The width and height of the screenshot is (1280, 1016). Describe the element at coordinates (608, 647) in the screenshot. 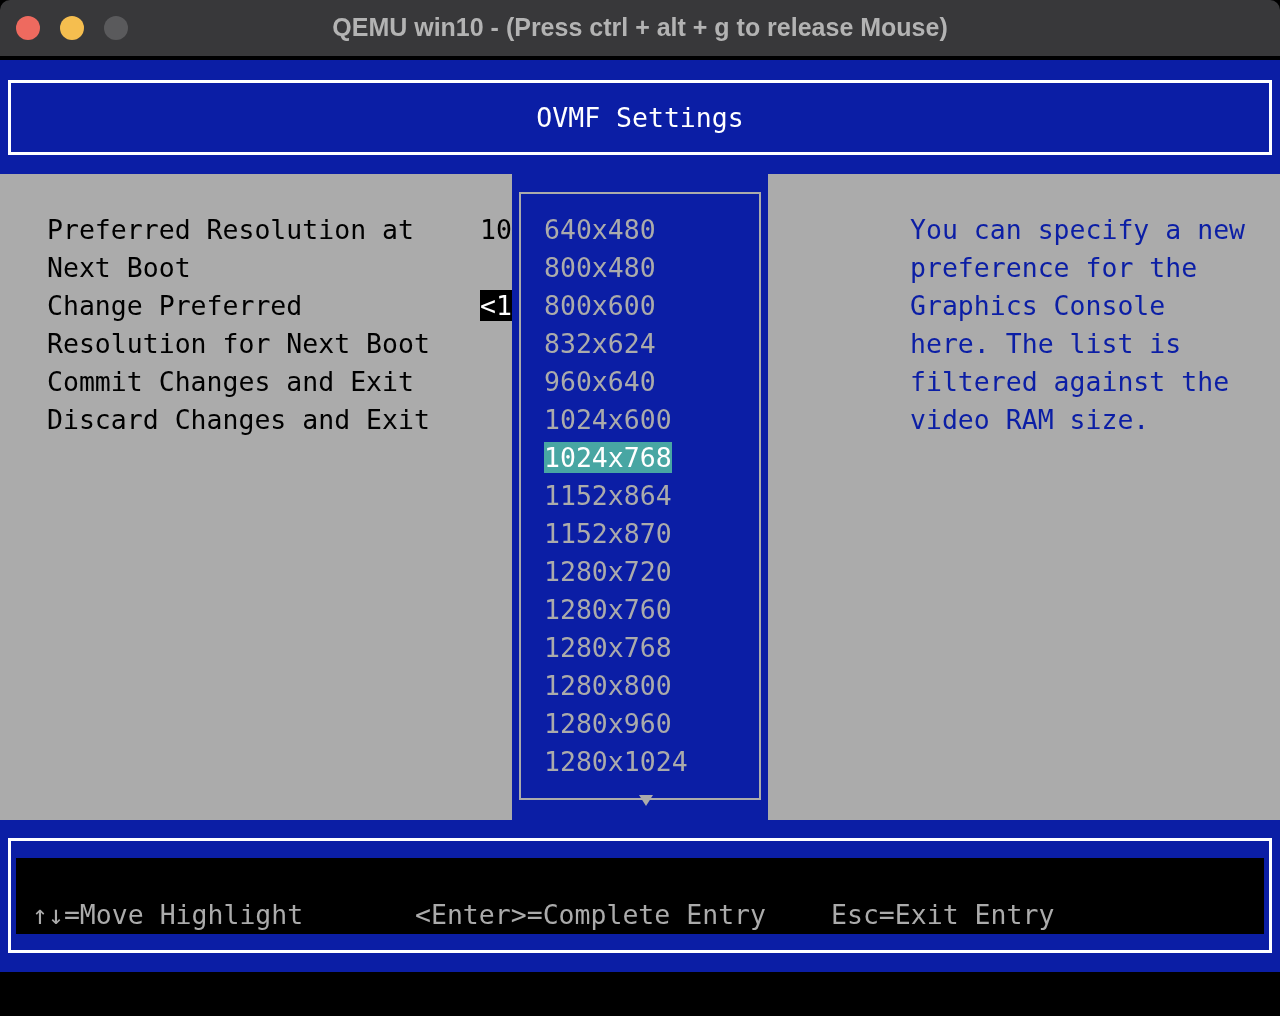

I see `resolution-option: 1280x768` at that location.